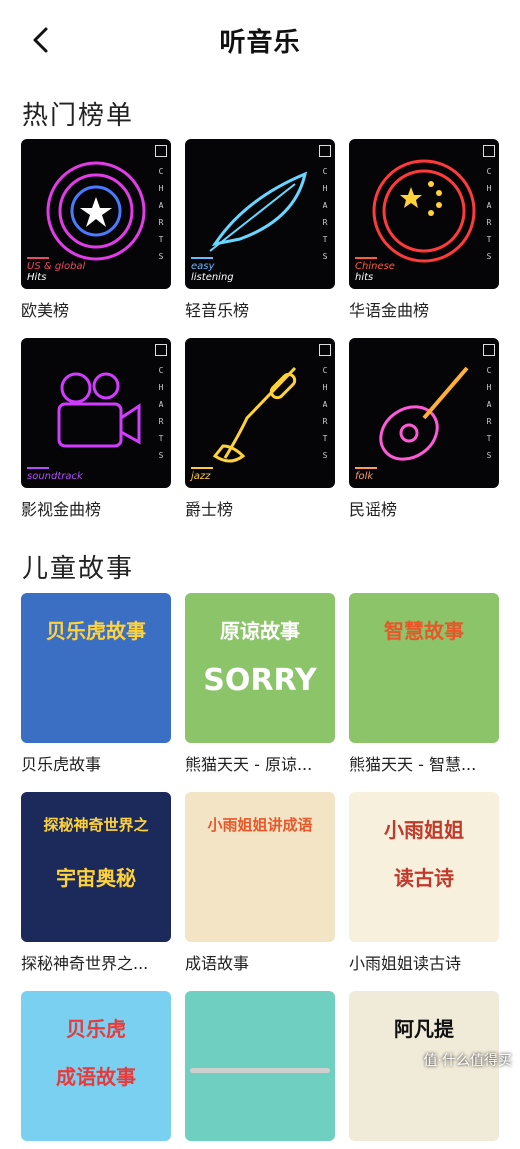 This screenshot has height=1149, width=520. I want to click on chart-tag: Chinese hits, so click(375, 270).